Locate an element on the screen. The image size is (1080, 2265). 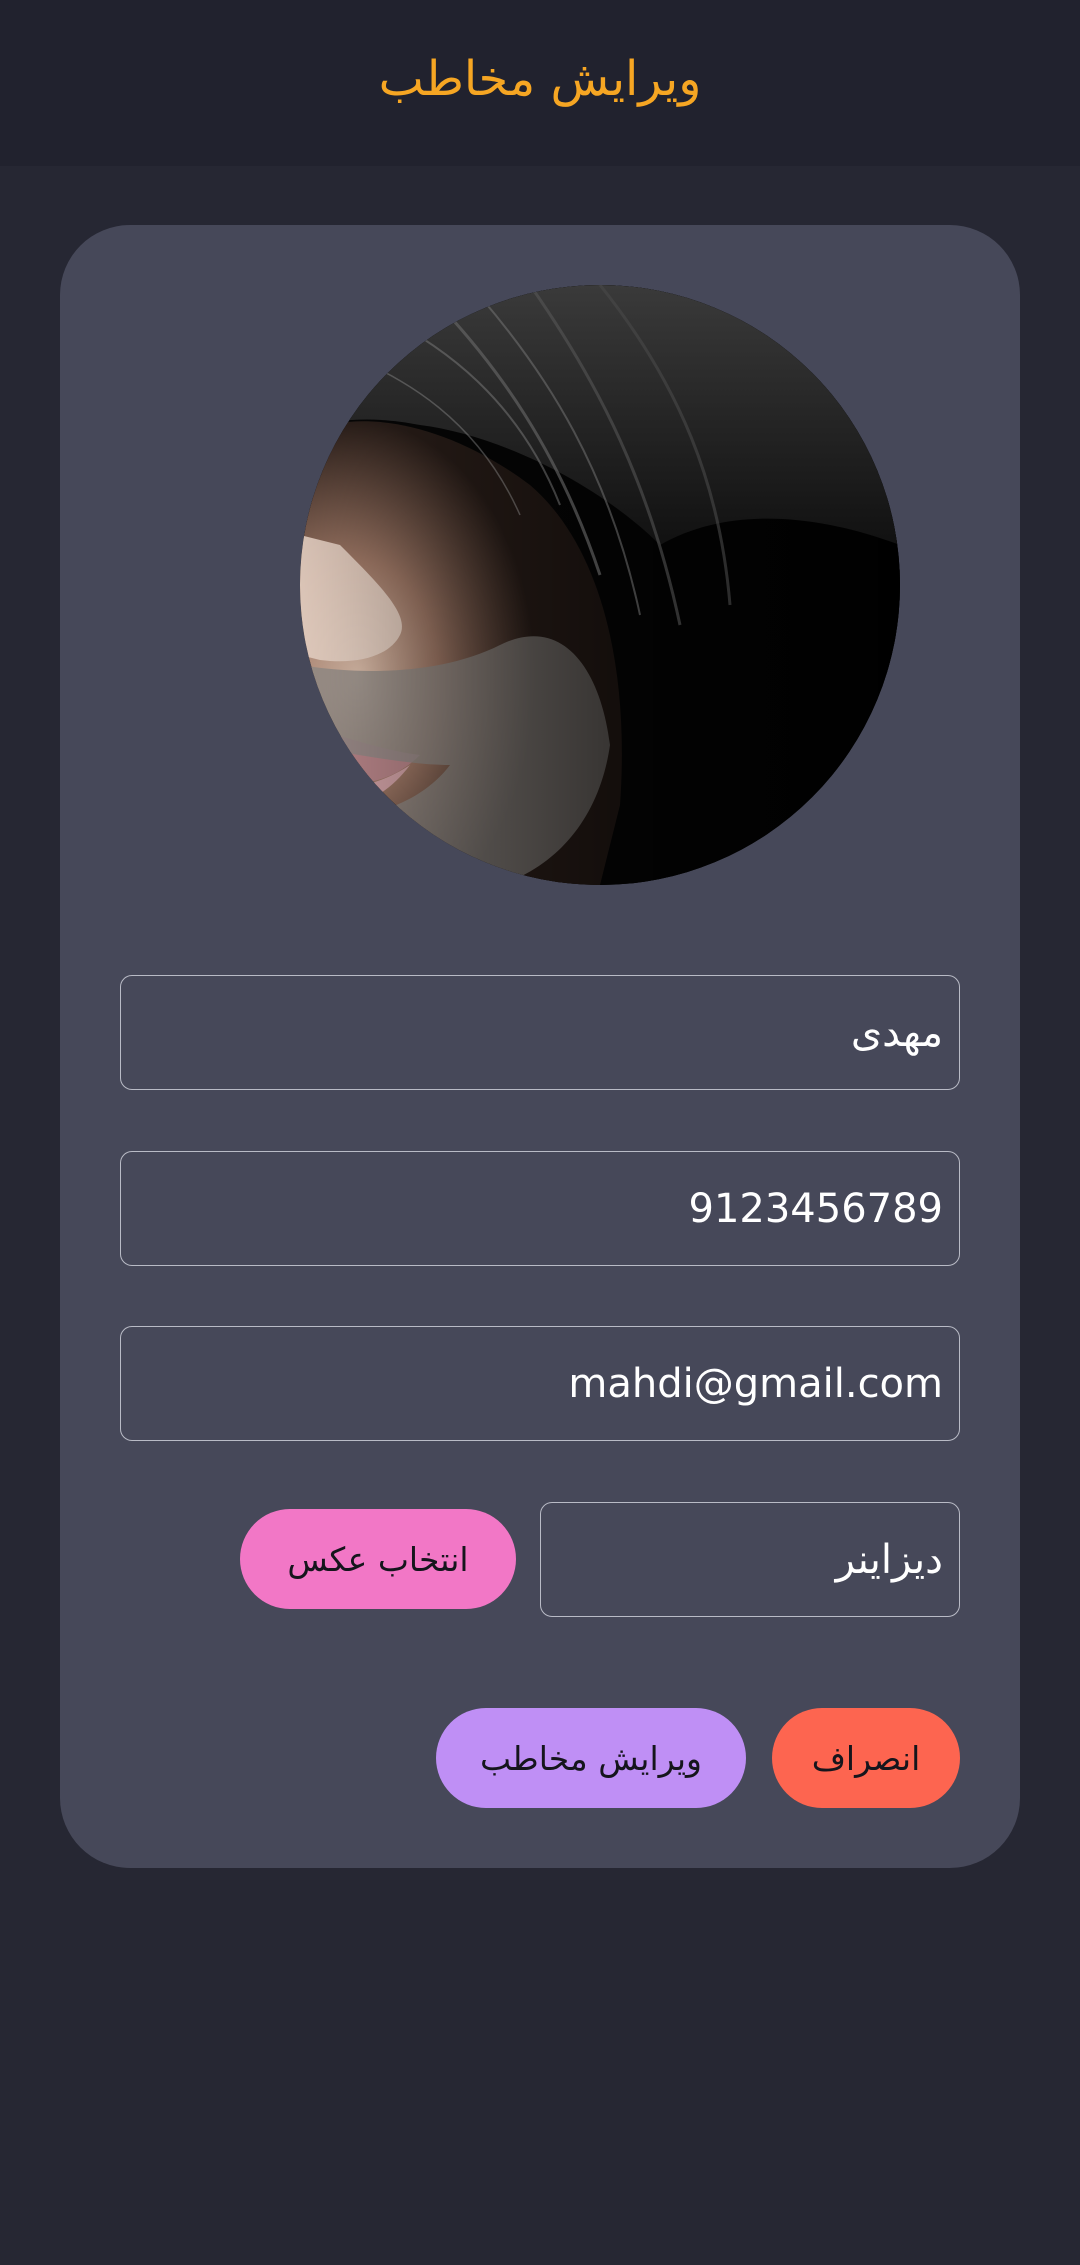
contact-avatar is located at coordinates (600, 585).